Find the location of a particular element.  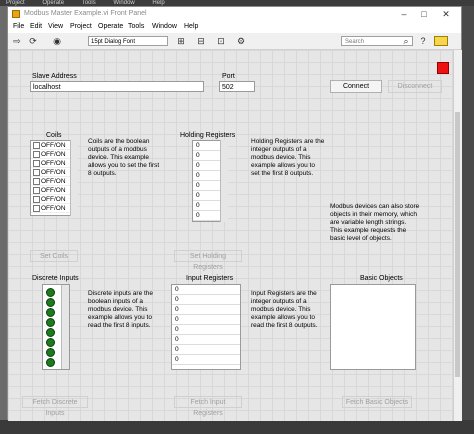

panel-vertical-scrollbar is located at coordinates (457, 235).